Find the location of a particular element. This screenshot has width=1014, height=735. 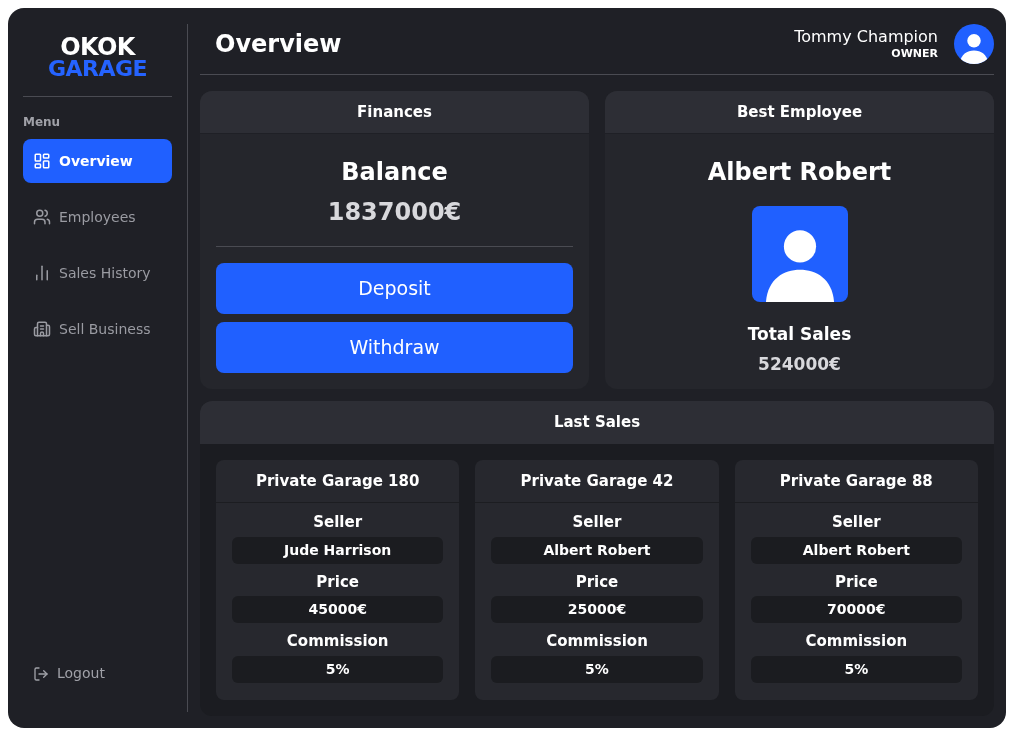

sale-title: Private Garage 42 is located at coordinates (597, 481).